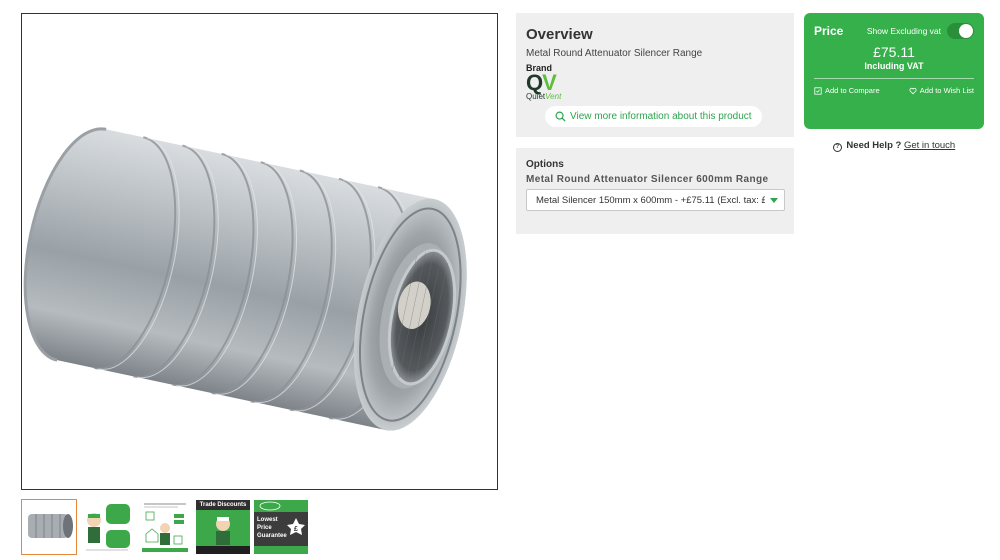 This screenshot has width=1000, height=560. I want to click on thumbnail-trade-discounts: Trade Discounts, so click(223, 527).